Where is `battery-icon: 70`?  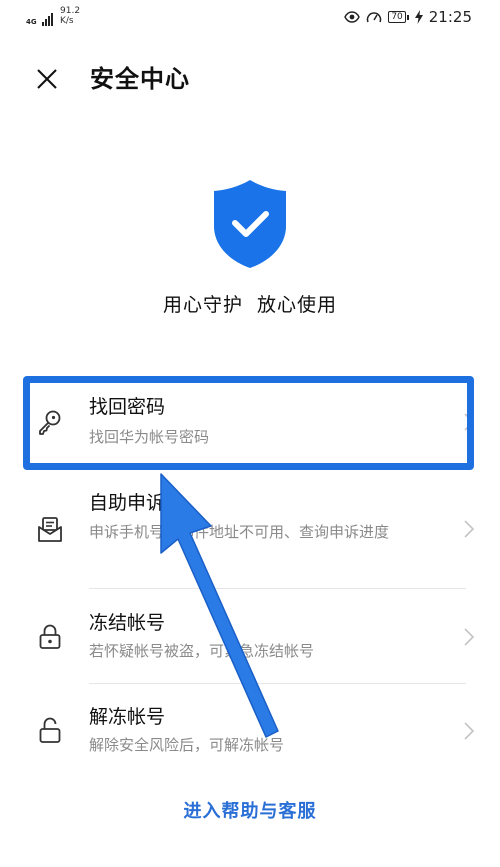
battery-icon: 70 is located at coordinates (398, 17).